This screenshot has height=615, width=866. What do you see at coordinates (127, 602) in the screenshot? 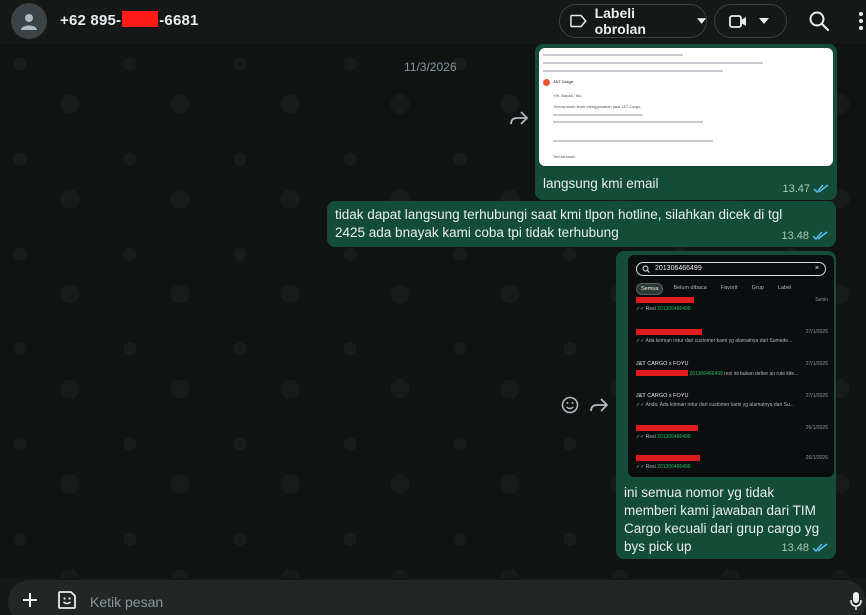
I see `message-input-placeholder: Ketik pesan` at bounding box center [127, 602].